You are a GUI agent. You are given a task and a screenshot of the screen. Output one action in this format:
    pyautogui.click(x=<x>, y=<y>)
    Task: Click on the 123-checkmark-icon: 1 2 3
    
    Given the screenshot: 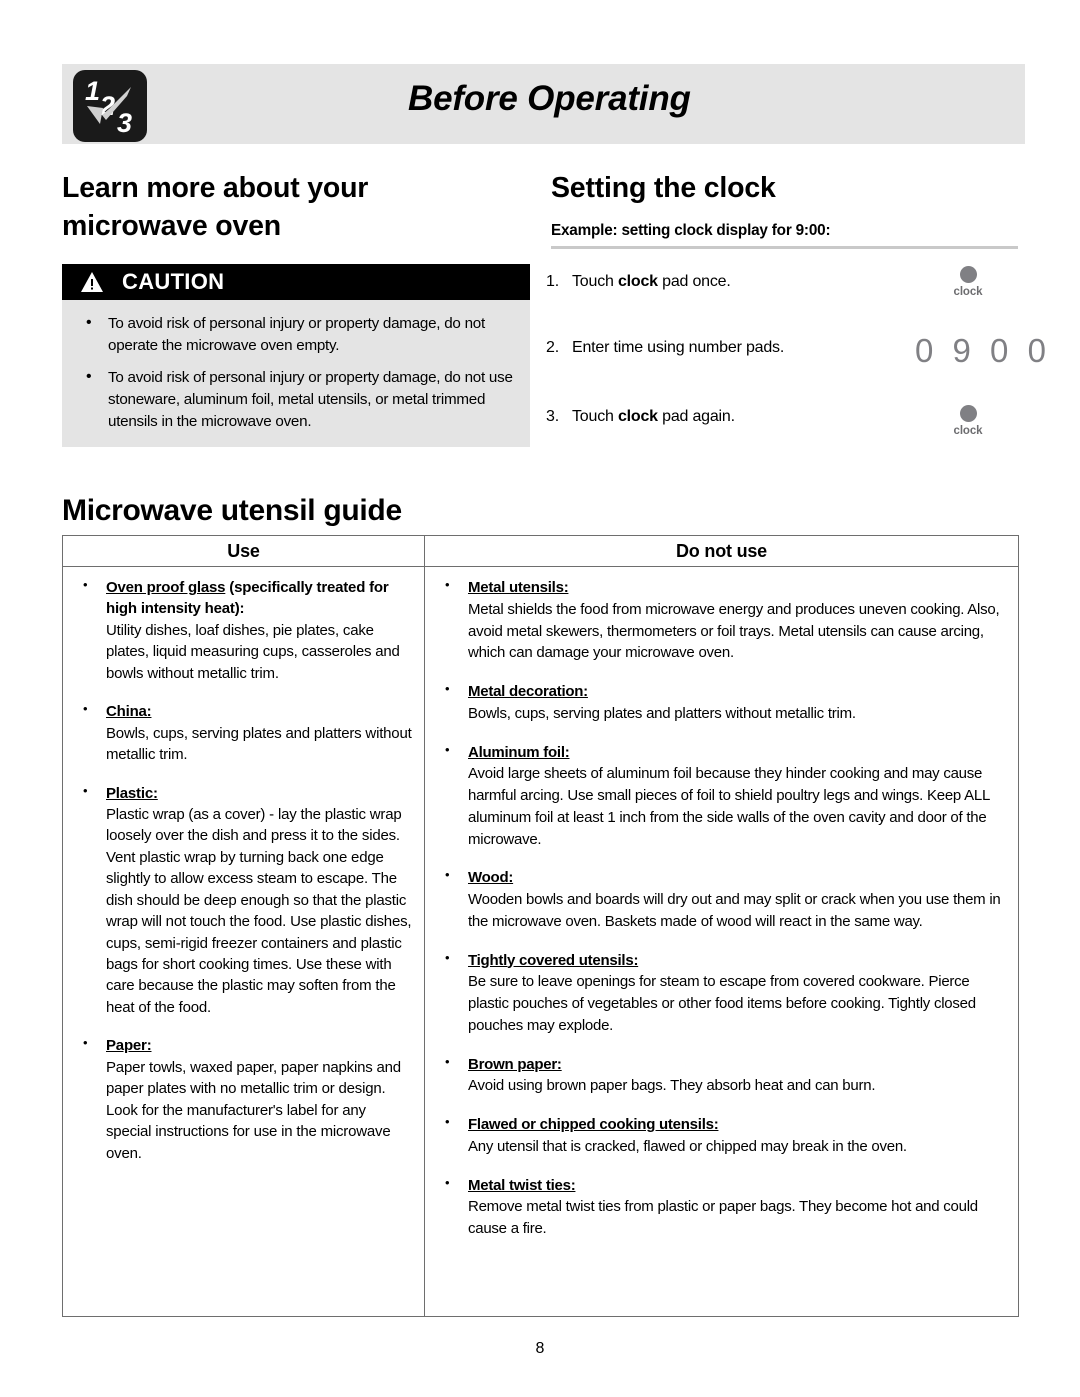 What is the action you would take?
    pyautogui.click(x=110, y=106)
    